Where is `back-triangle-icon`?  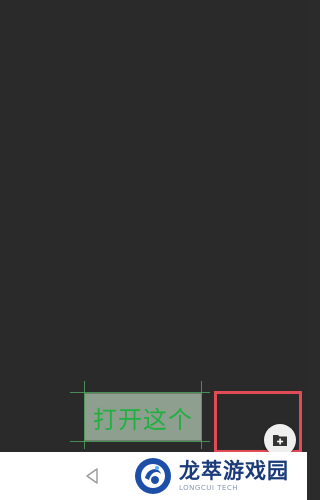
back-triangle-icon is located at coordinates (92, 476).